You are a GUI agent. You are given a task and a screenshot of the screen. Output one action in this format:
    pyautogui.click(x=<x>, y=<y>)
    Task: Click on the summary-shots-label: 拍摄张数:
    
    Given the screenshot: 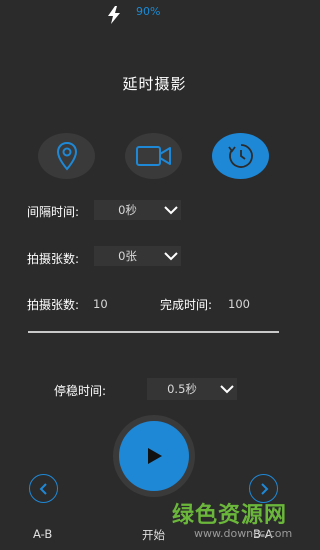 What is the action you would take?
    pyautogui.click(x=53, y=305)
    